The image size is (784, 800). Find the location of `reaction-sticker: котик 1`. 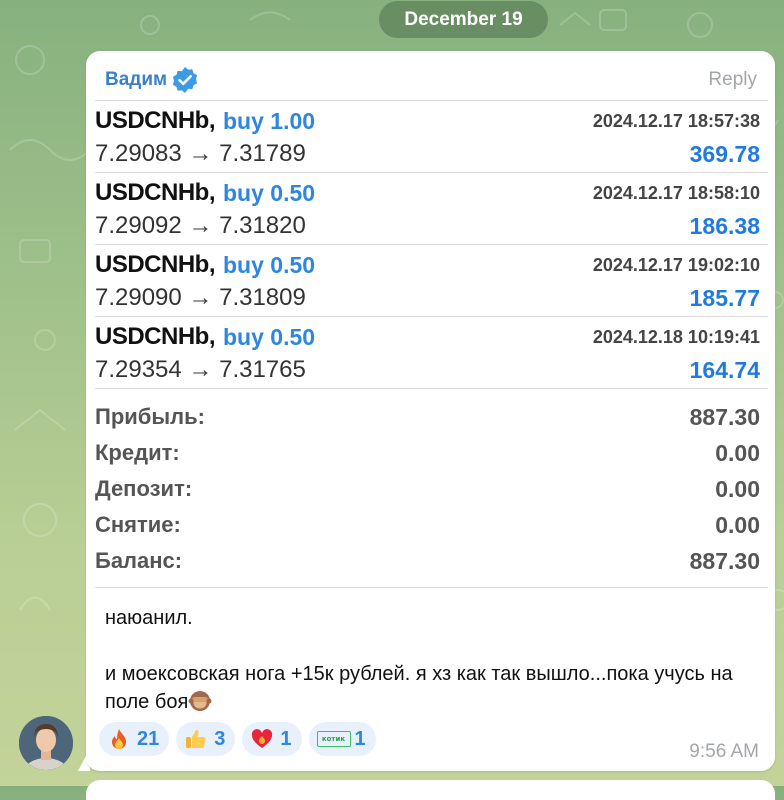

reaction-sticker: котик 1 is located at coordinates (342, 739).